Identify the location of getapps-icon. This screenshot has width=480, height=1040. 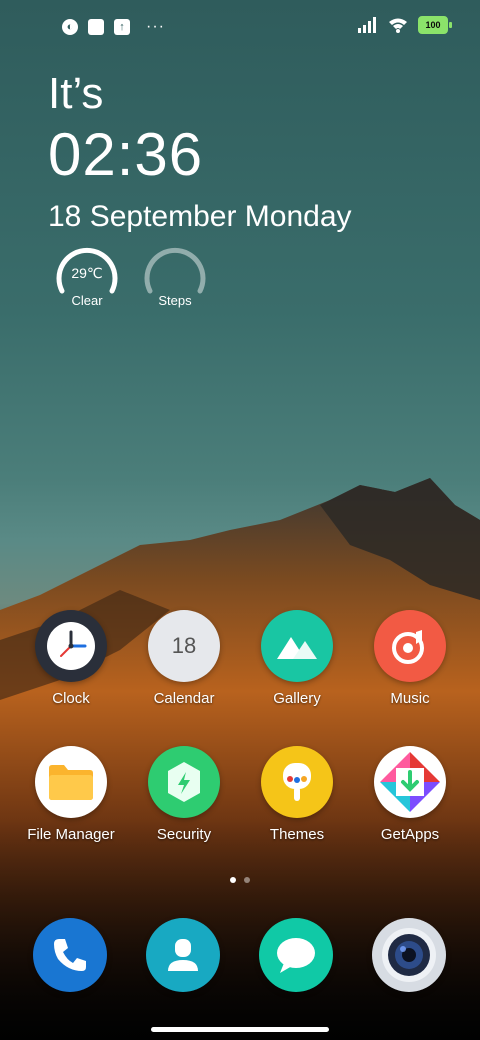
(410, 782).